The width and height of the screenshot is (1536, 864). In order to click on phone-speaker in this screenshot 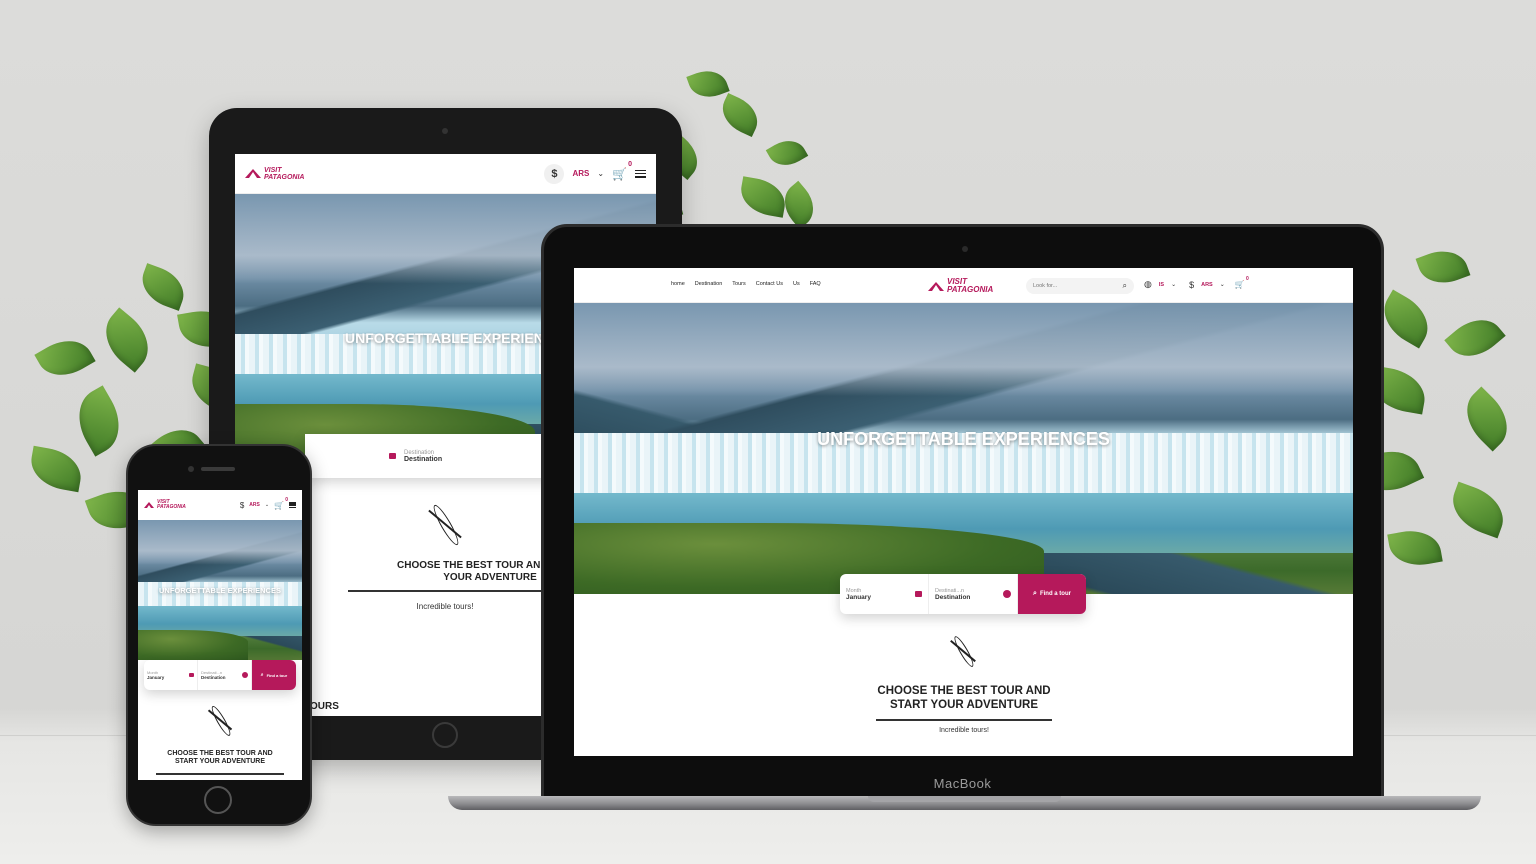, I will do `click(218, 469)`.